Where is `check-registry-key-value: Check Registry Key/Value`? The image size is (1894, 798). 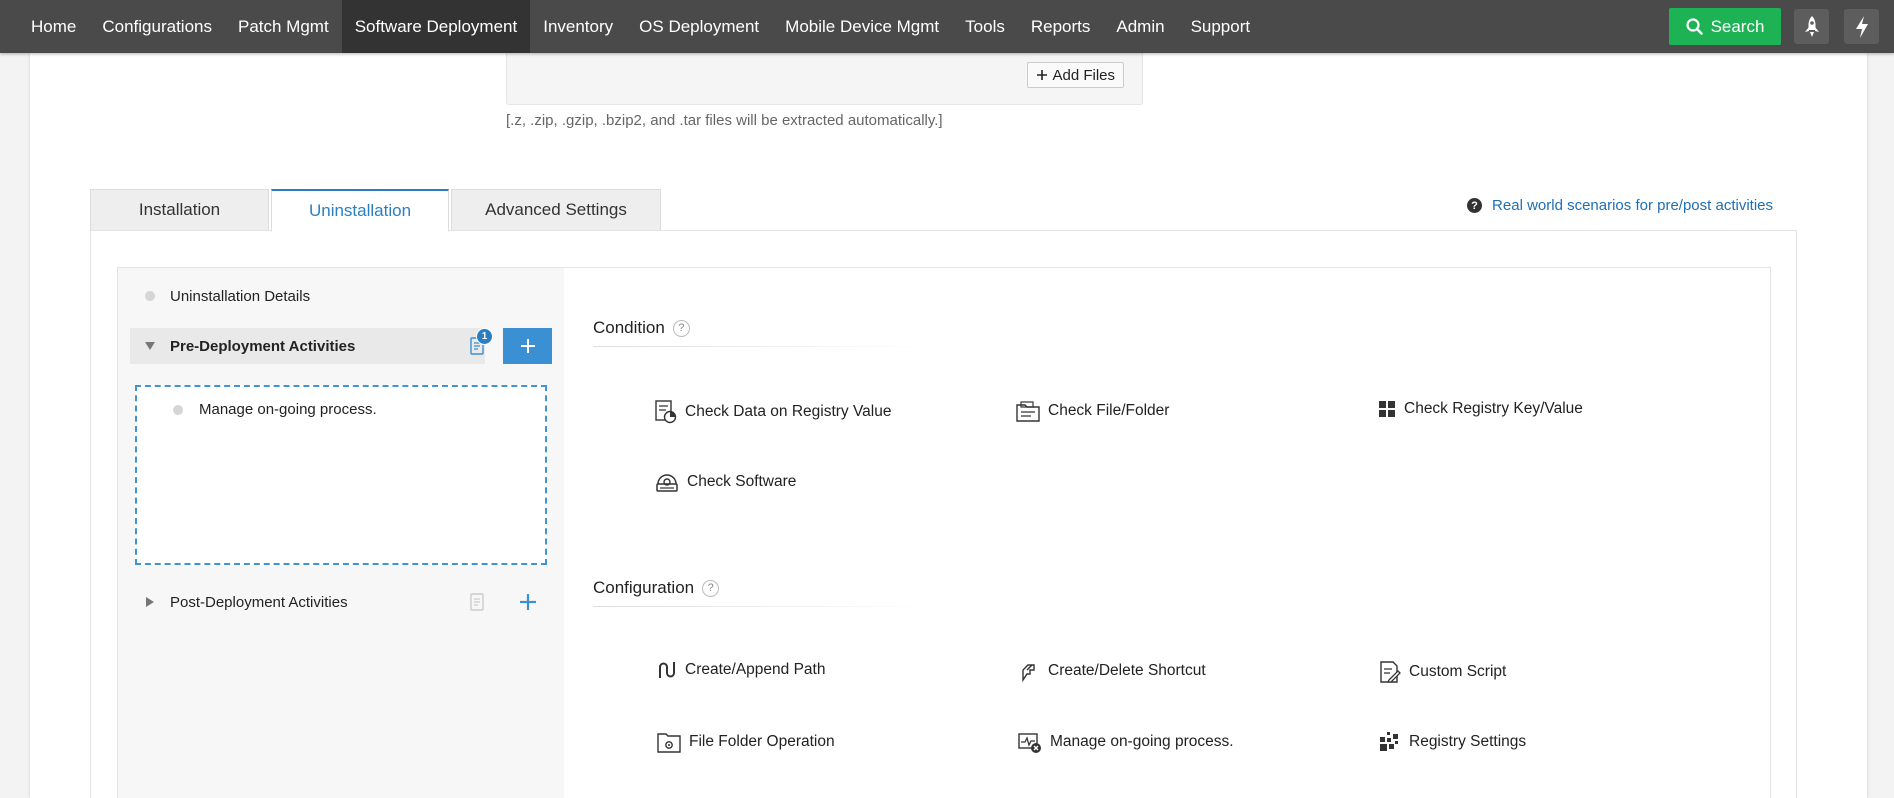
check-registry-key-value: Check Registry Key/Value is located at coordinates (1480, 409).